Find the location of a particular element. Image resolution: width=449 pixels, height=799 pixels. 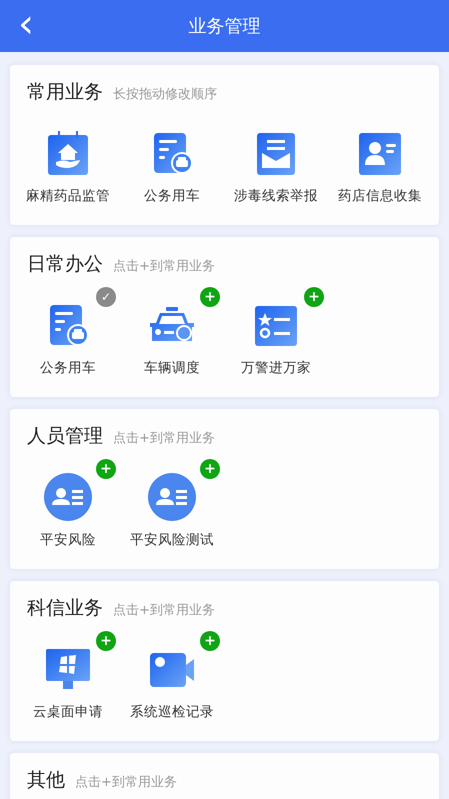

item-label: 万警进万家 is located at coordinates (276, 368).